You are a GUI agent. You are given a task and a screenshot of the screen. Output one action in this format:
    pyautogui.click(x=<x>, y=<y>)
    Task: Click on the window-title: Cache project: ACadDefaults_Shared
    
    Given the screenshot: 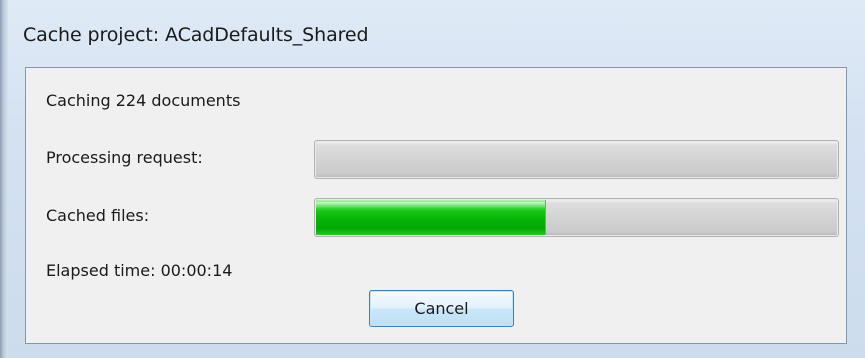 What is the action you would take?
    pyautogui.click(x=196, y=35)
    